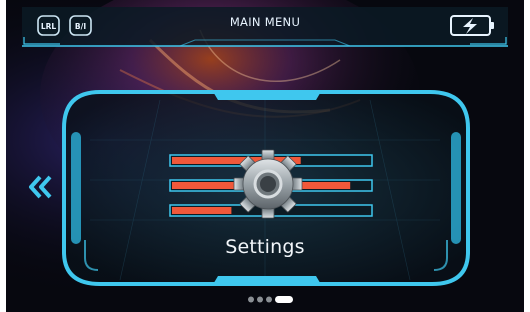 The image size is (530, 312). What do you see at coordinates (284, 299) in the screenshot?
I see `page-dot-active` at bounding box center [284, 299].